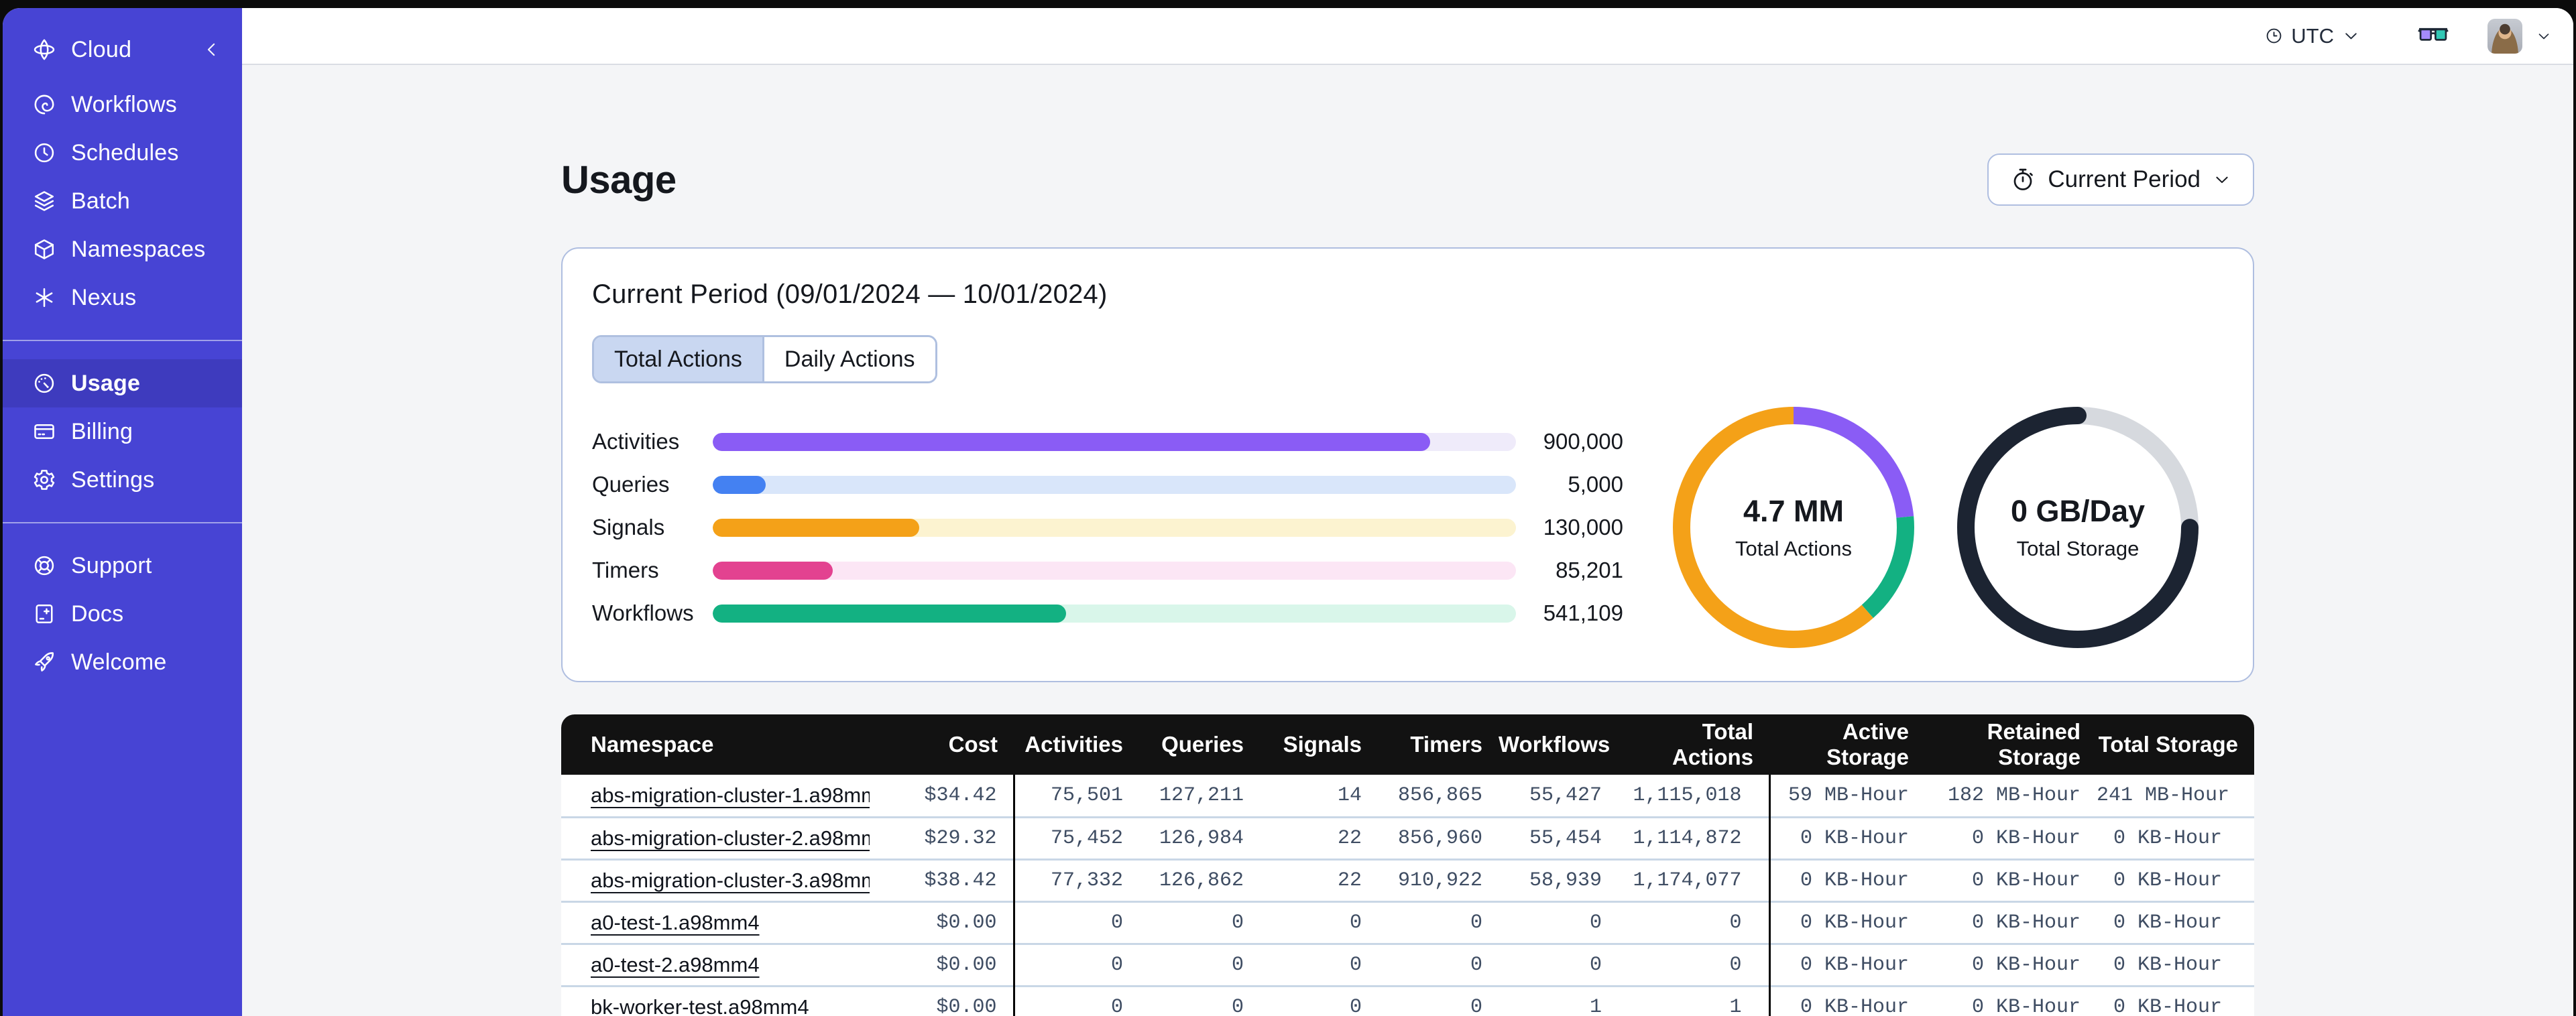 This screenshot has width=2576, height=1016. Describe the element at coordinates (1583, 441) in the screenshot. I see `bar-value: 900,000` at that location.